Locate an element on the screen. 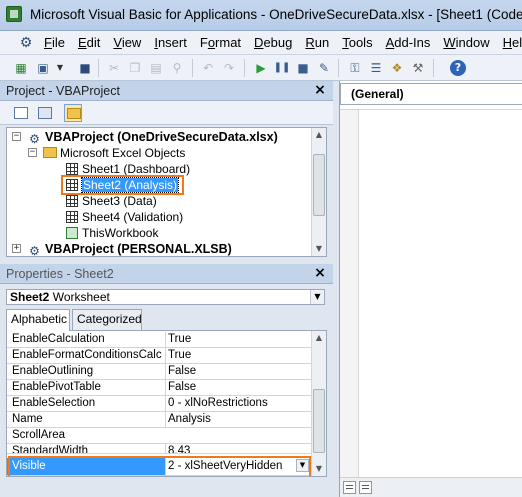  property-value: 8.43 is located at coordinates (237, 448).